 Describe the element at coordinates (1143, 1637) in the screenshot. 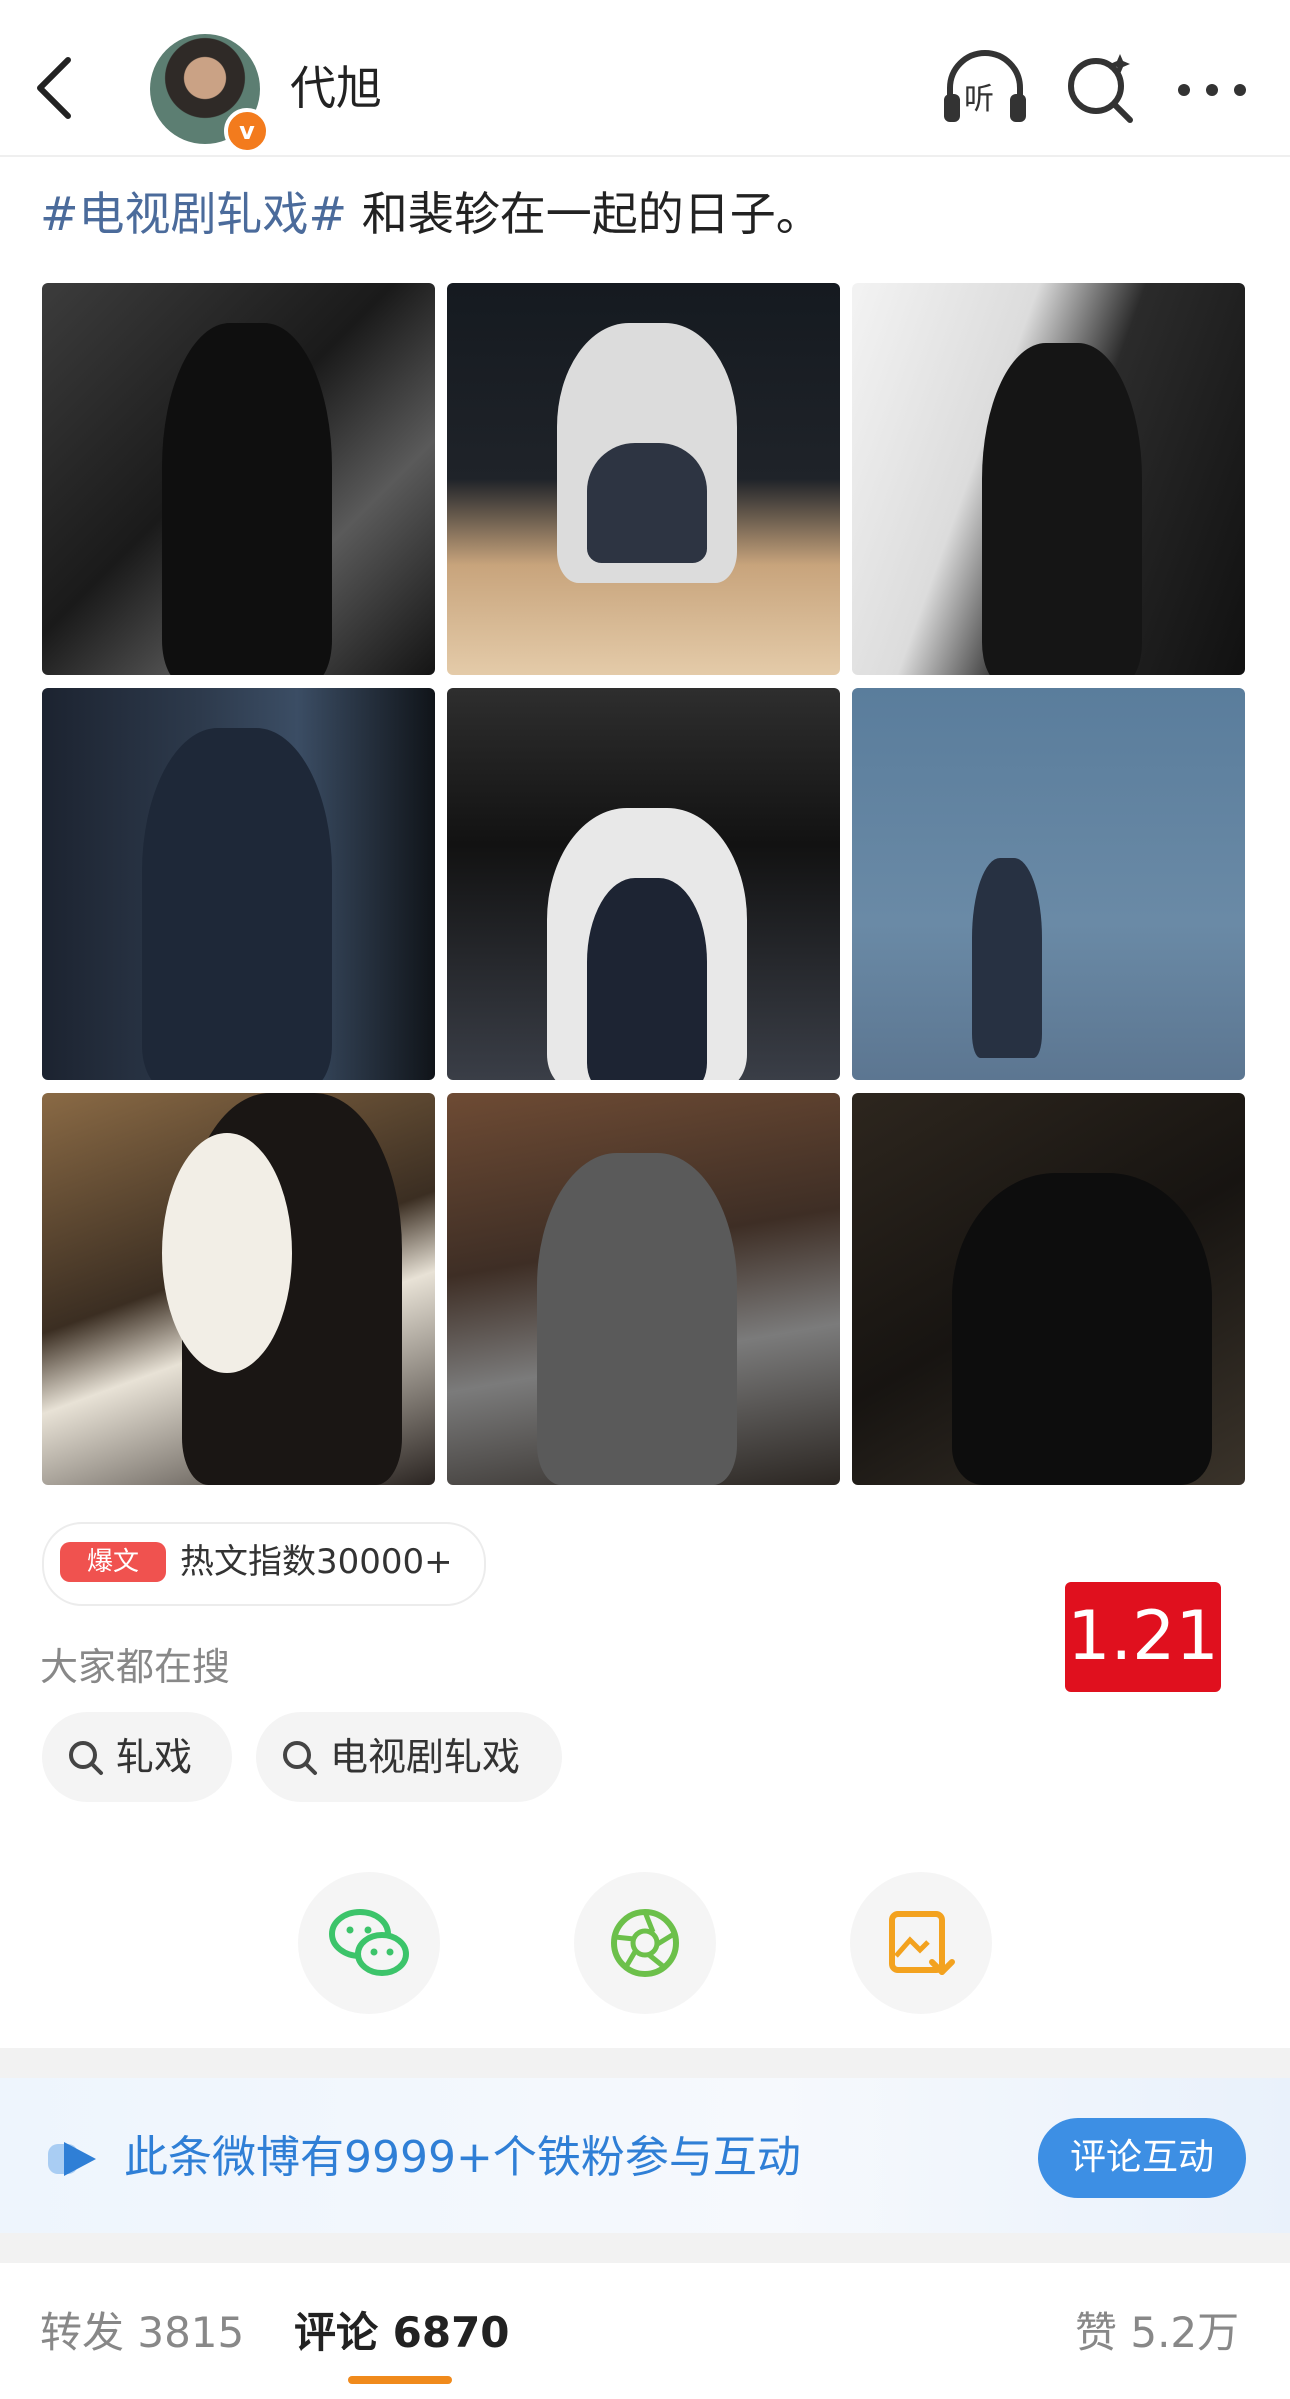

I see `date-stamp: 1.21` at that location.